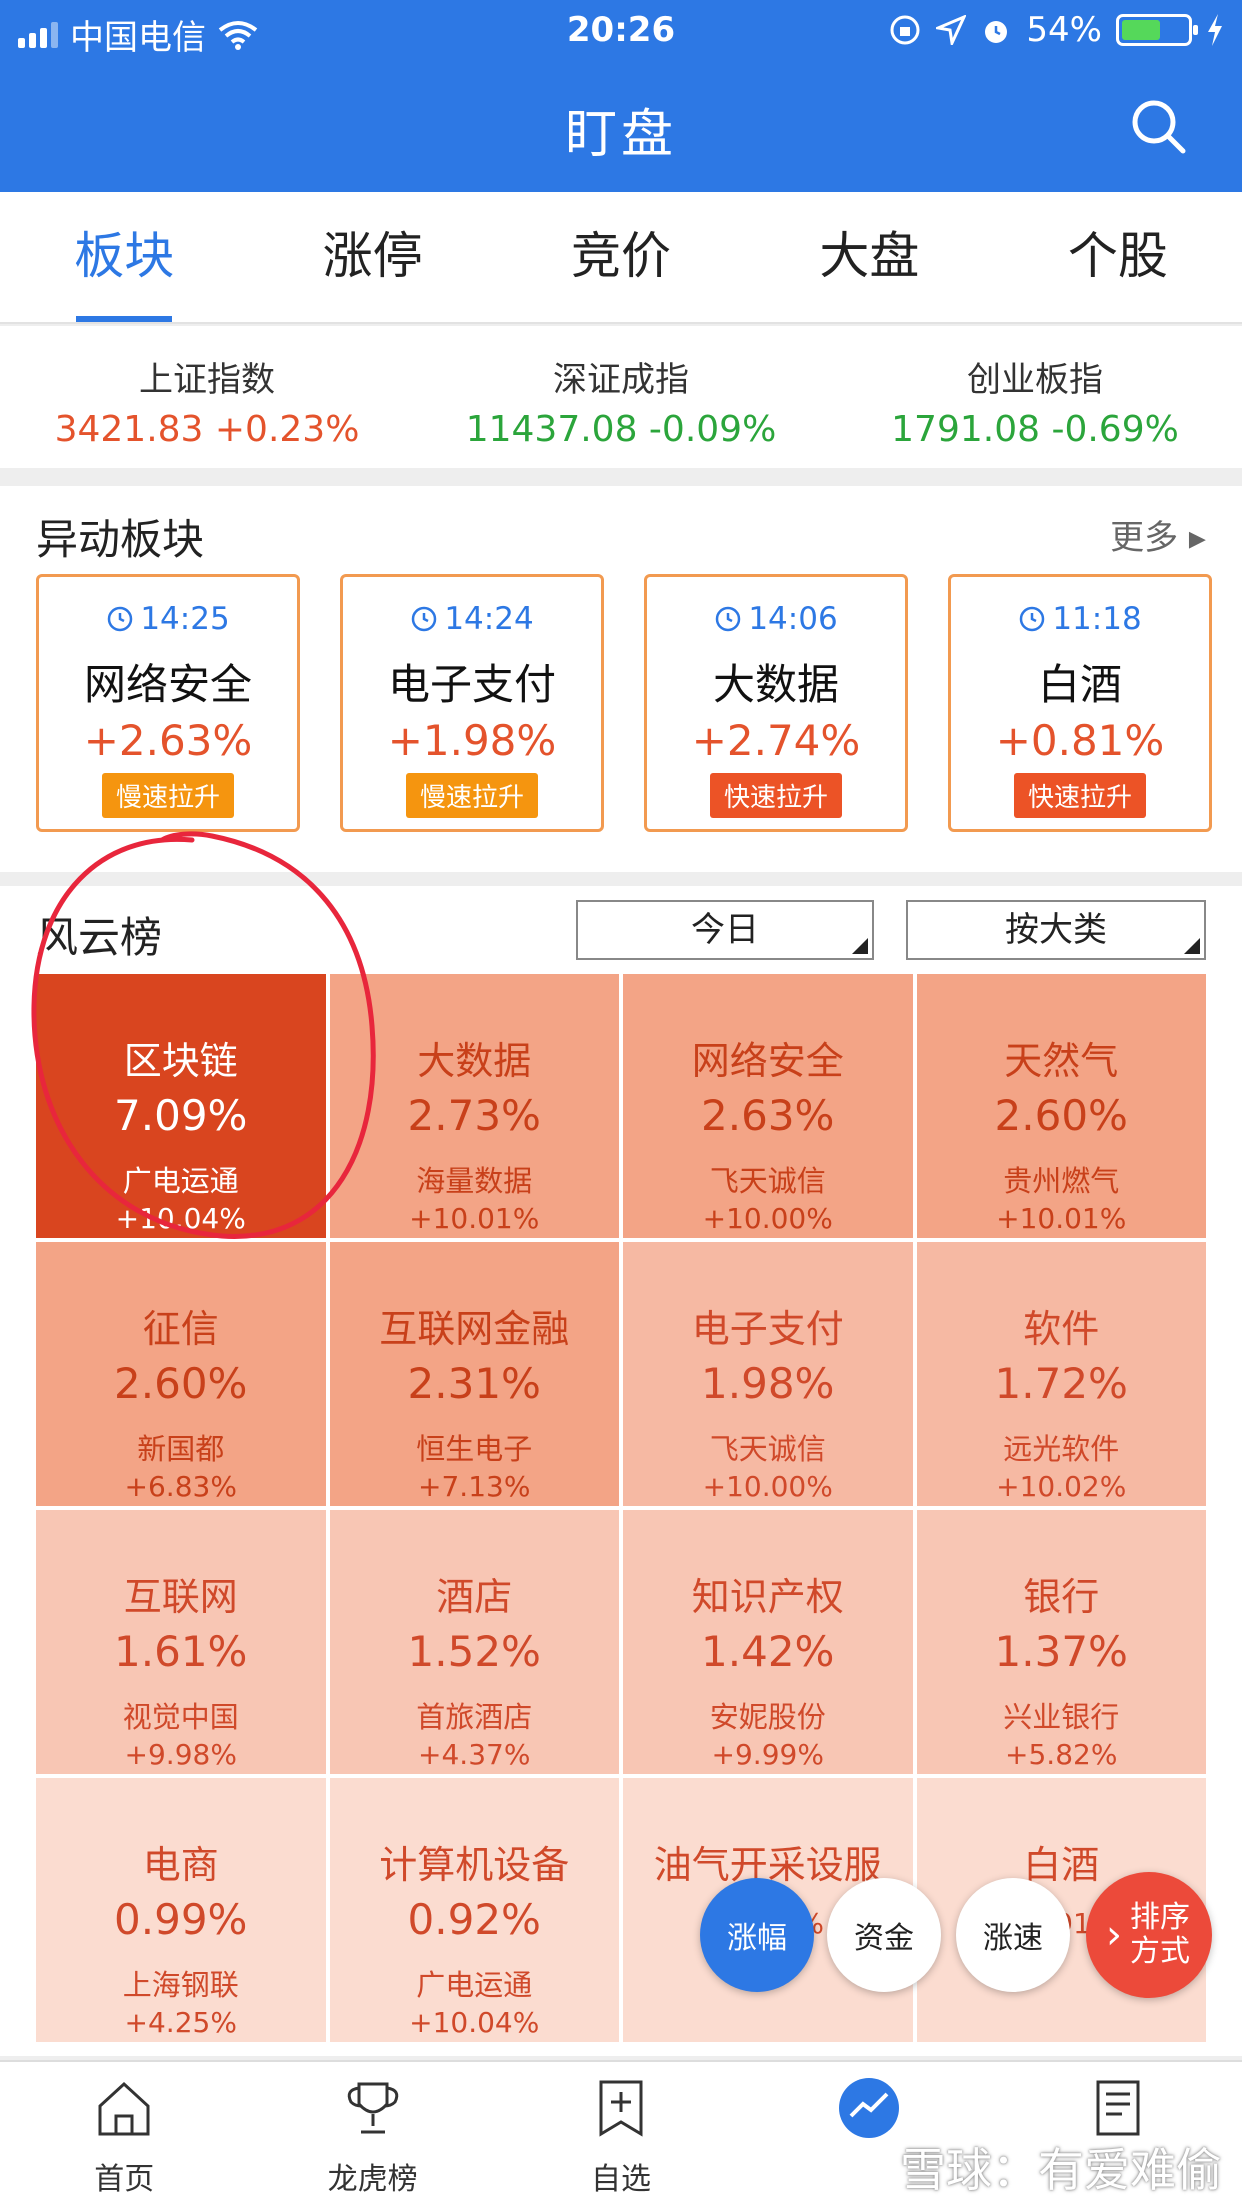 The image size is (1242, 2208). I want to click on alert-card: 14:06 大数据 +2.74% 快速拉升, so click(776, 703).